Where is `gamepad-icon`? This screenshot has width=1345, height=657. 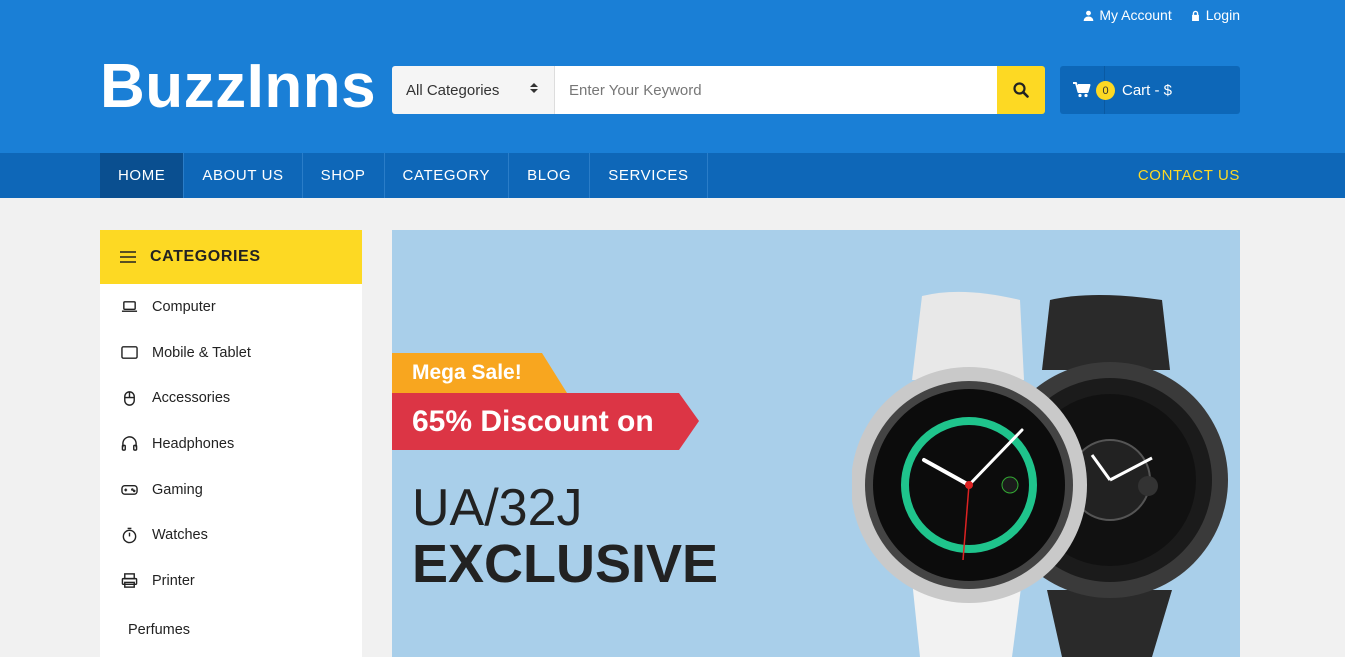
gamepad-icon is located at coordinates (129, 490).